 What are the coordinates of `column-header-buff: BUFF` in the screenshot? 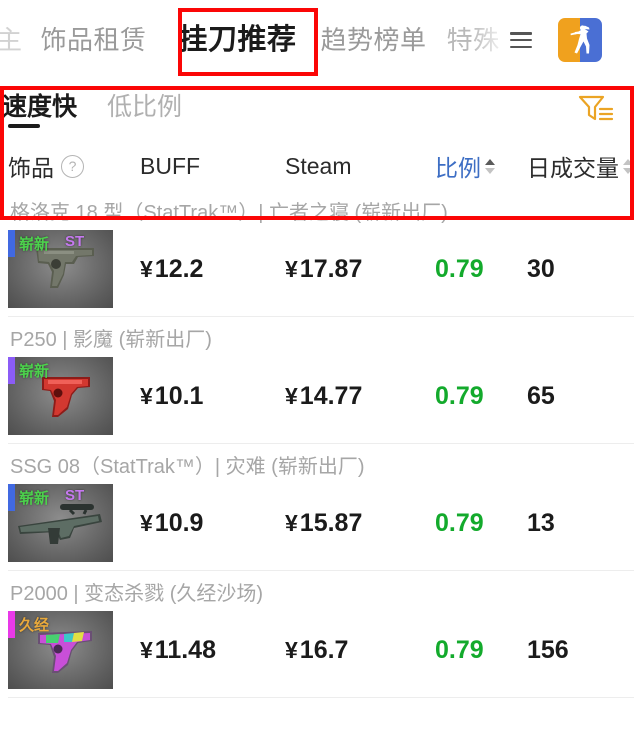 It's located at (170, 165).